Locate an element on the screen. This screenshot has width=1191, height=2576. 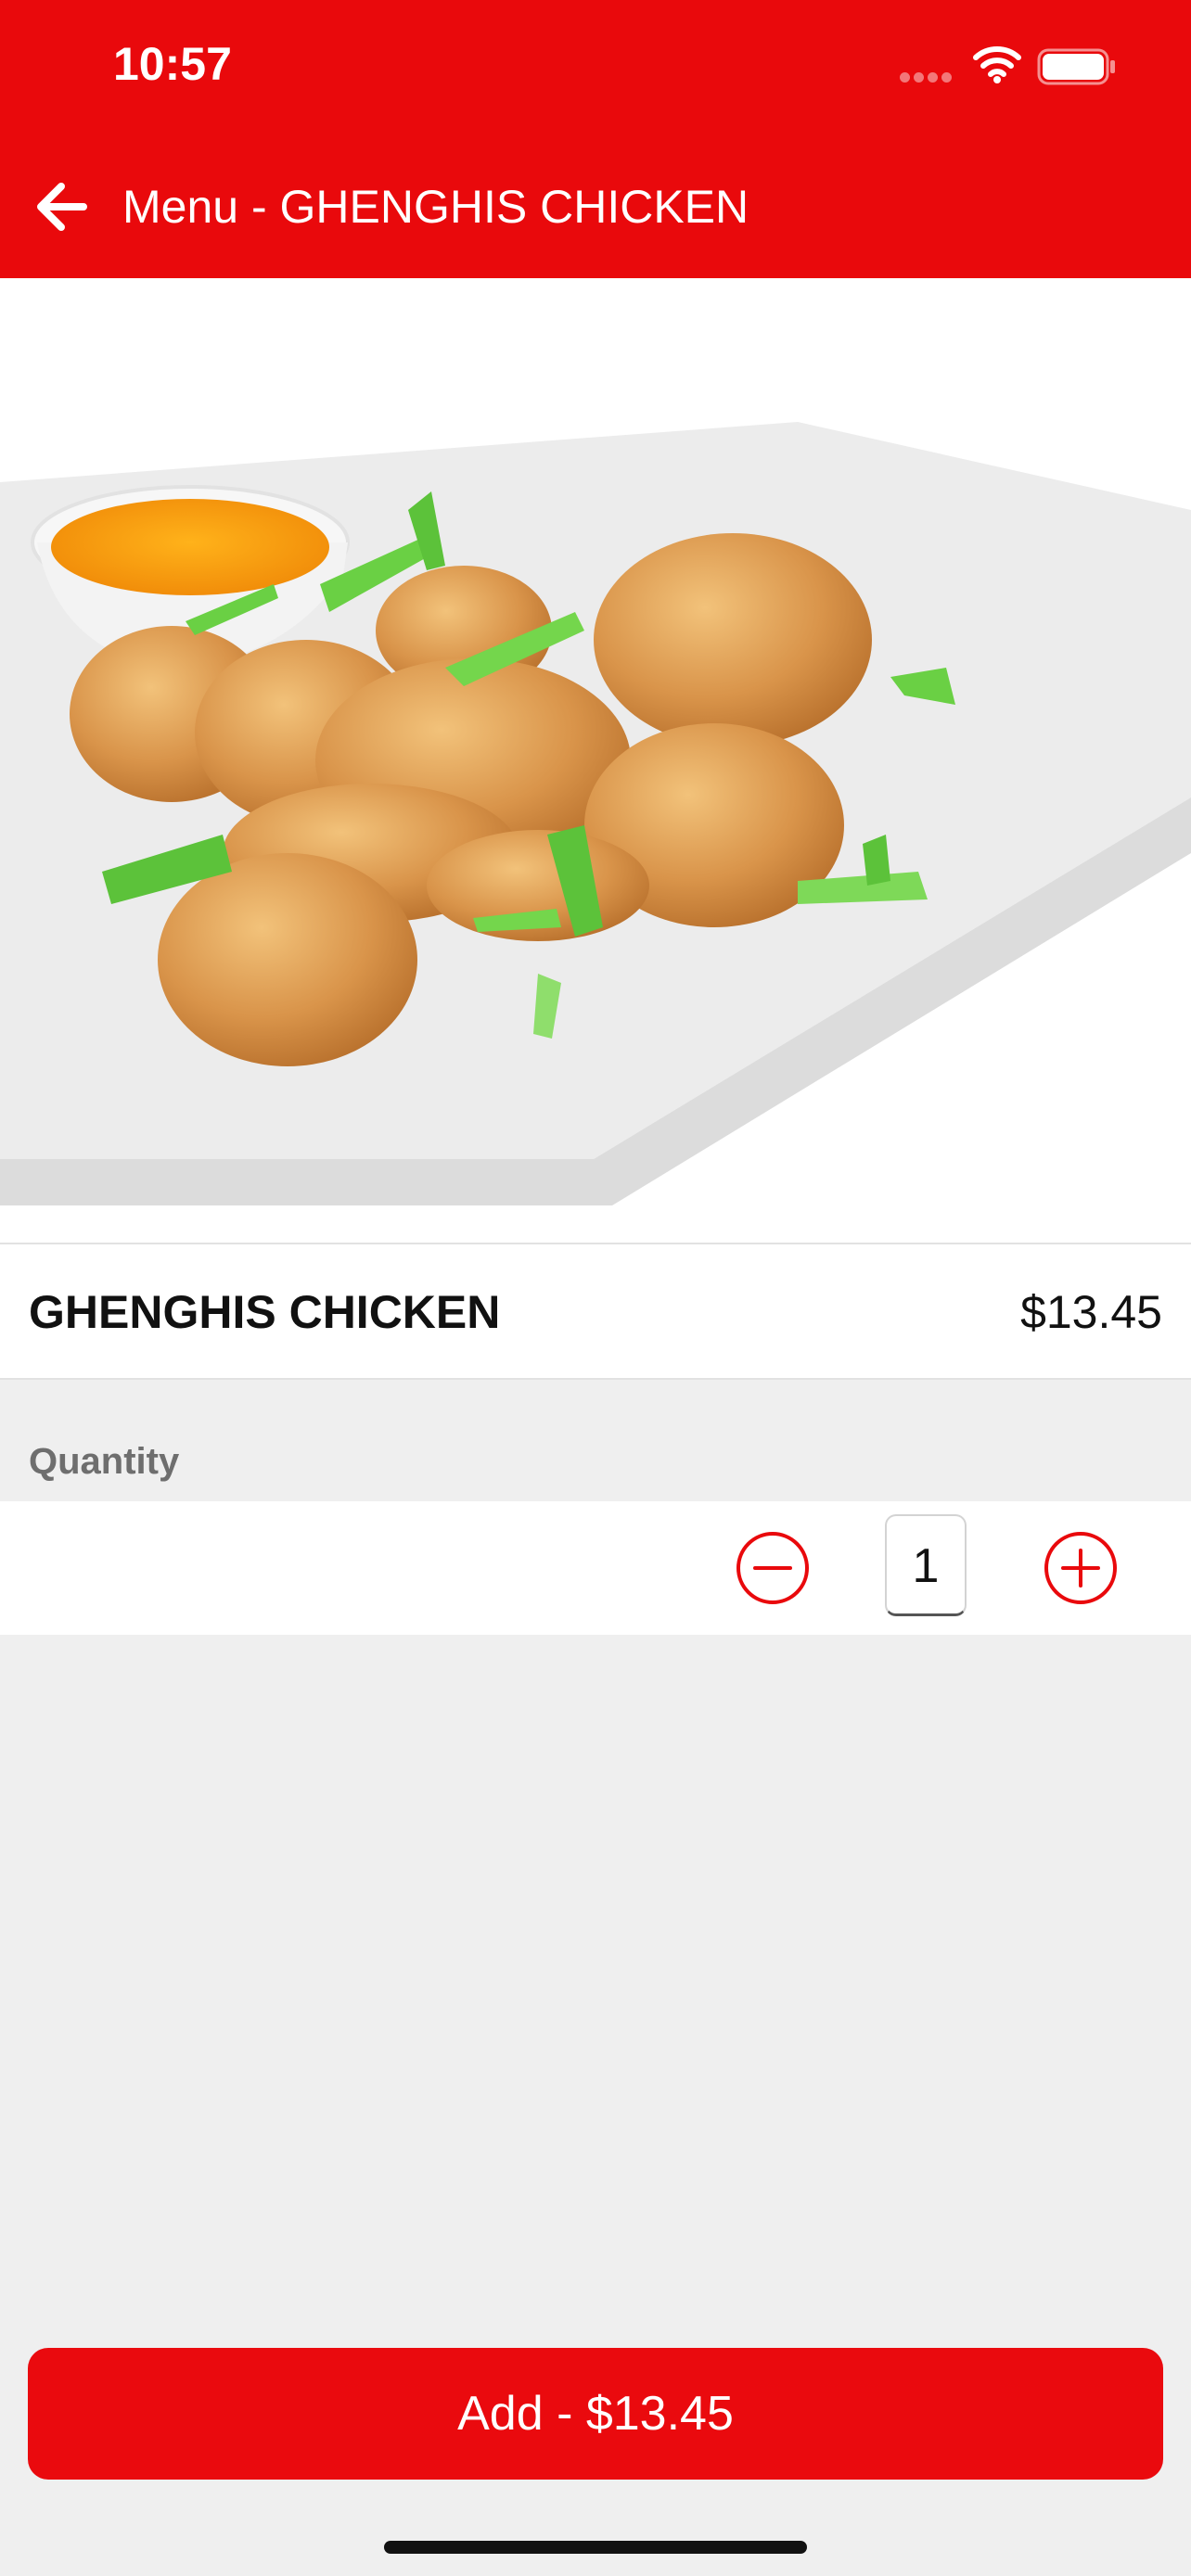
add-to-order-button: Add - $13.45 is located at coordinates (595, 2414).